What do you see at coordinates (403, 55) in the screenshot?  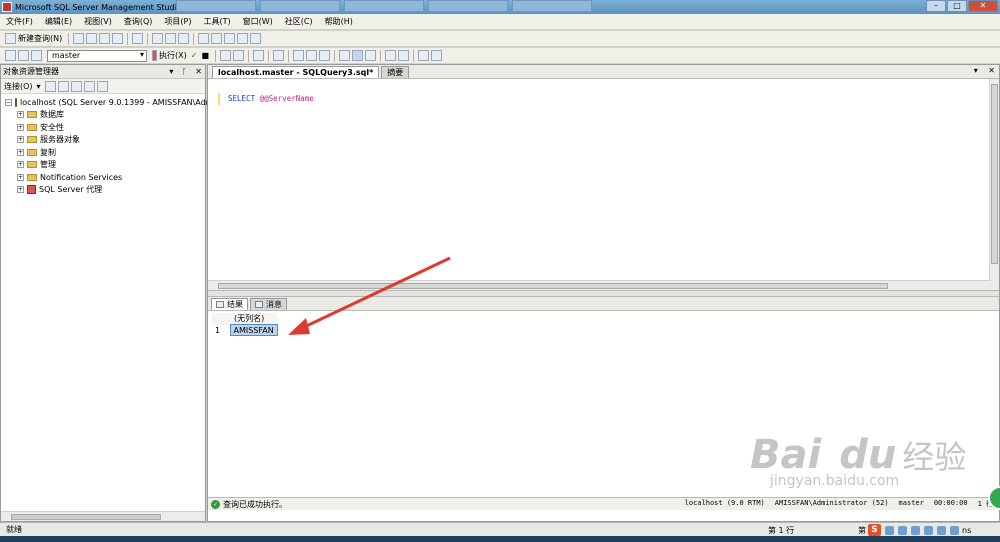 I see `uncomment-icon` at bounding box center [403, 55].